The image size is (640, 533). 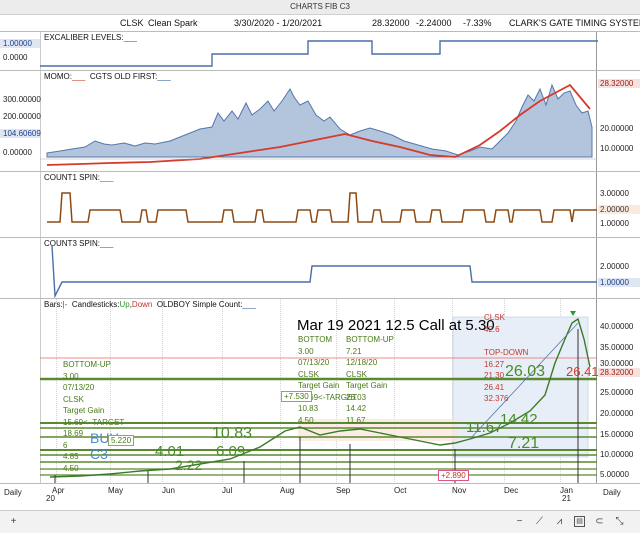 I want to click on symbol: CLSK, so click(x=132, y=23).